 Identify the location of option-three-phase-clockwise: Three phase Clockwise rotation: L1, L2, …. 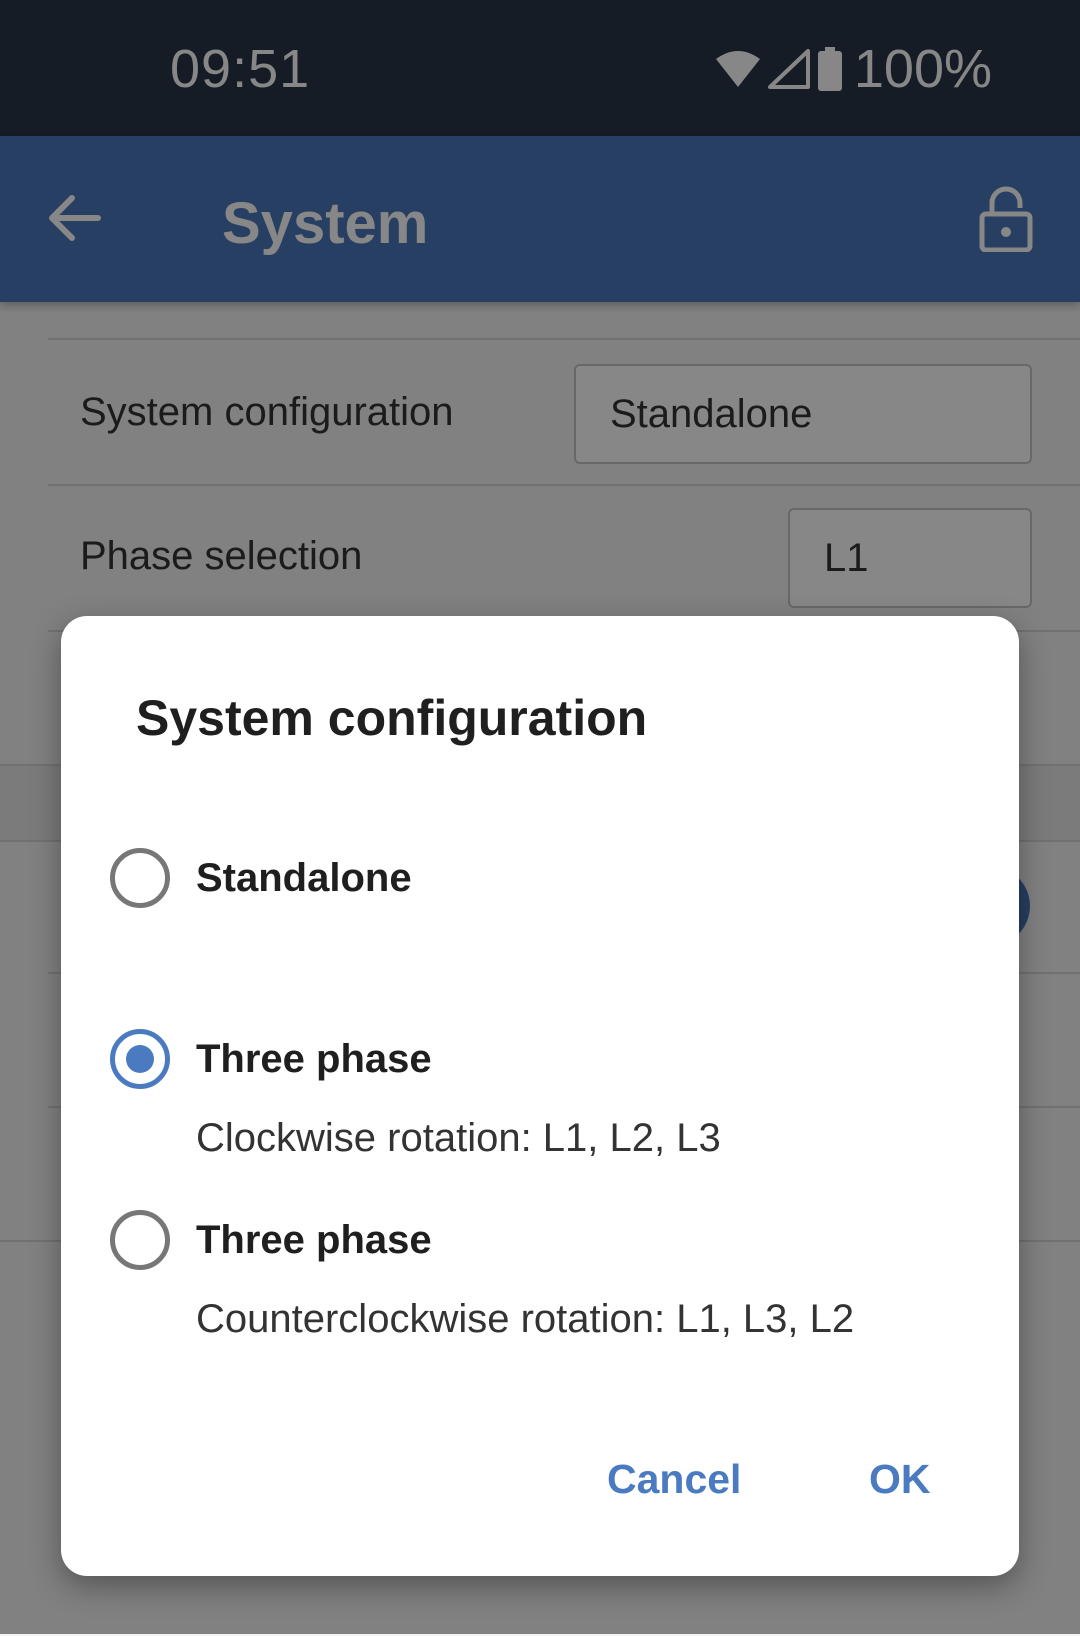
(540, 1099).